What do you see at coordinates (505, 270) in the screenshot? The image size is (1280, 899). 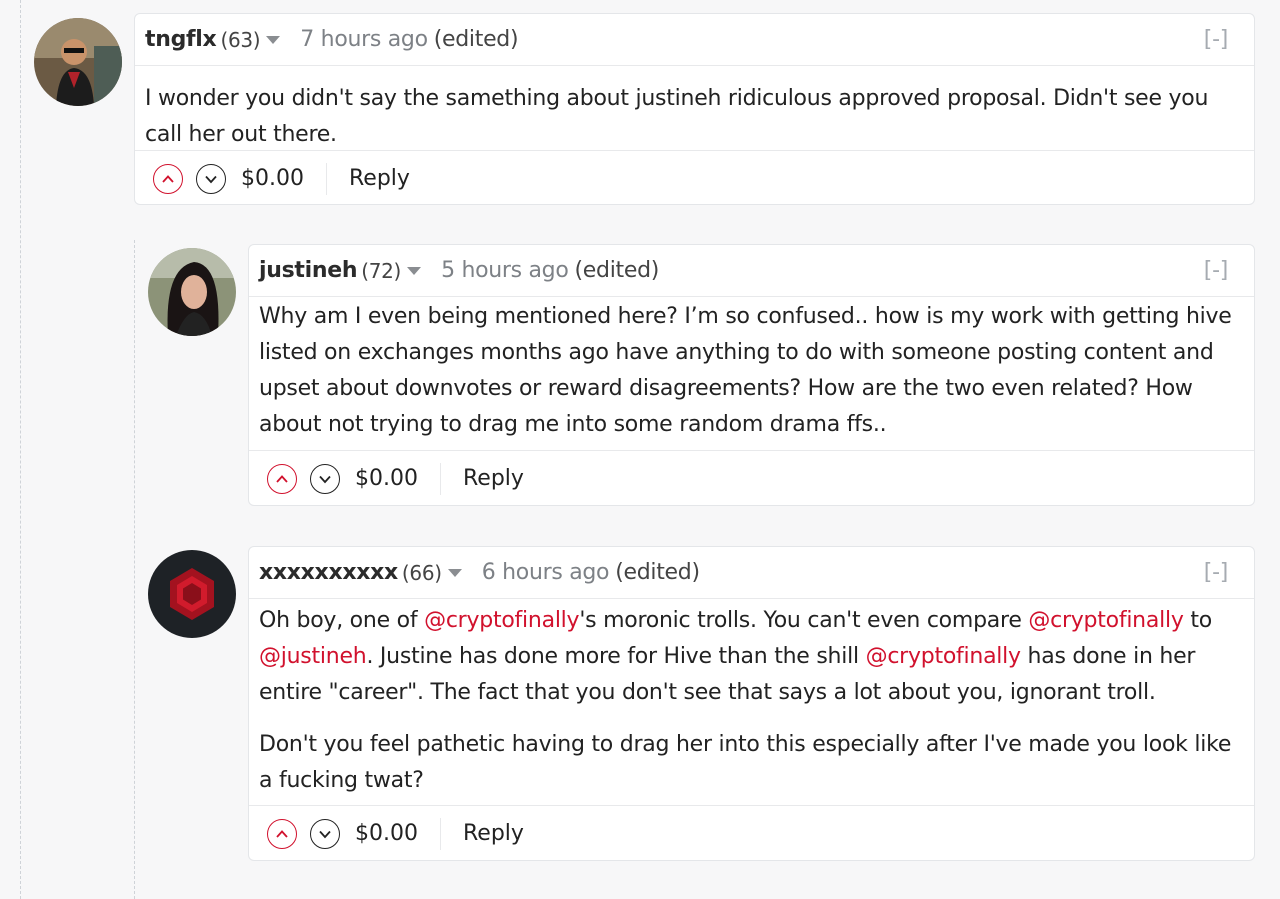 I see `timestamp-link: 5 hours ago` at bounding box center [505, 270].